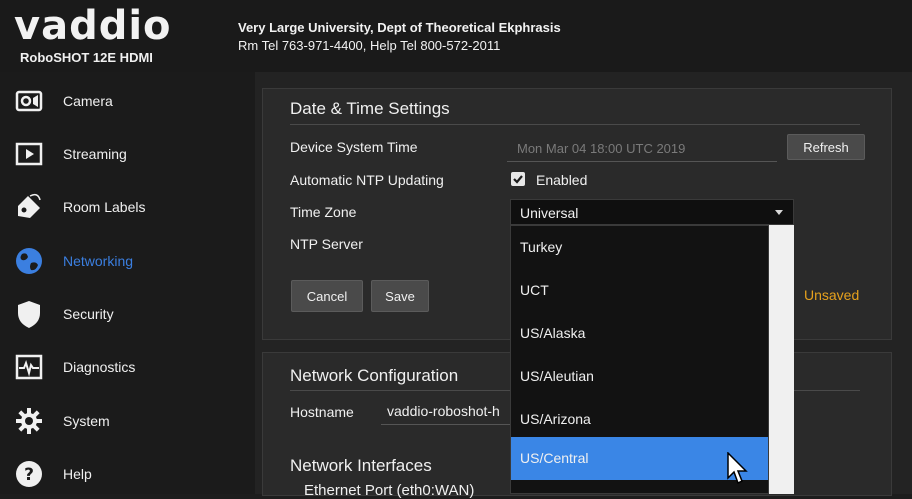  Describe the element at coordinates (639, 290) in the screenshot. I see `timezone-option: UCT` at that location.